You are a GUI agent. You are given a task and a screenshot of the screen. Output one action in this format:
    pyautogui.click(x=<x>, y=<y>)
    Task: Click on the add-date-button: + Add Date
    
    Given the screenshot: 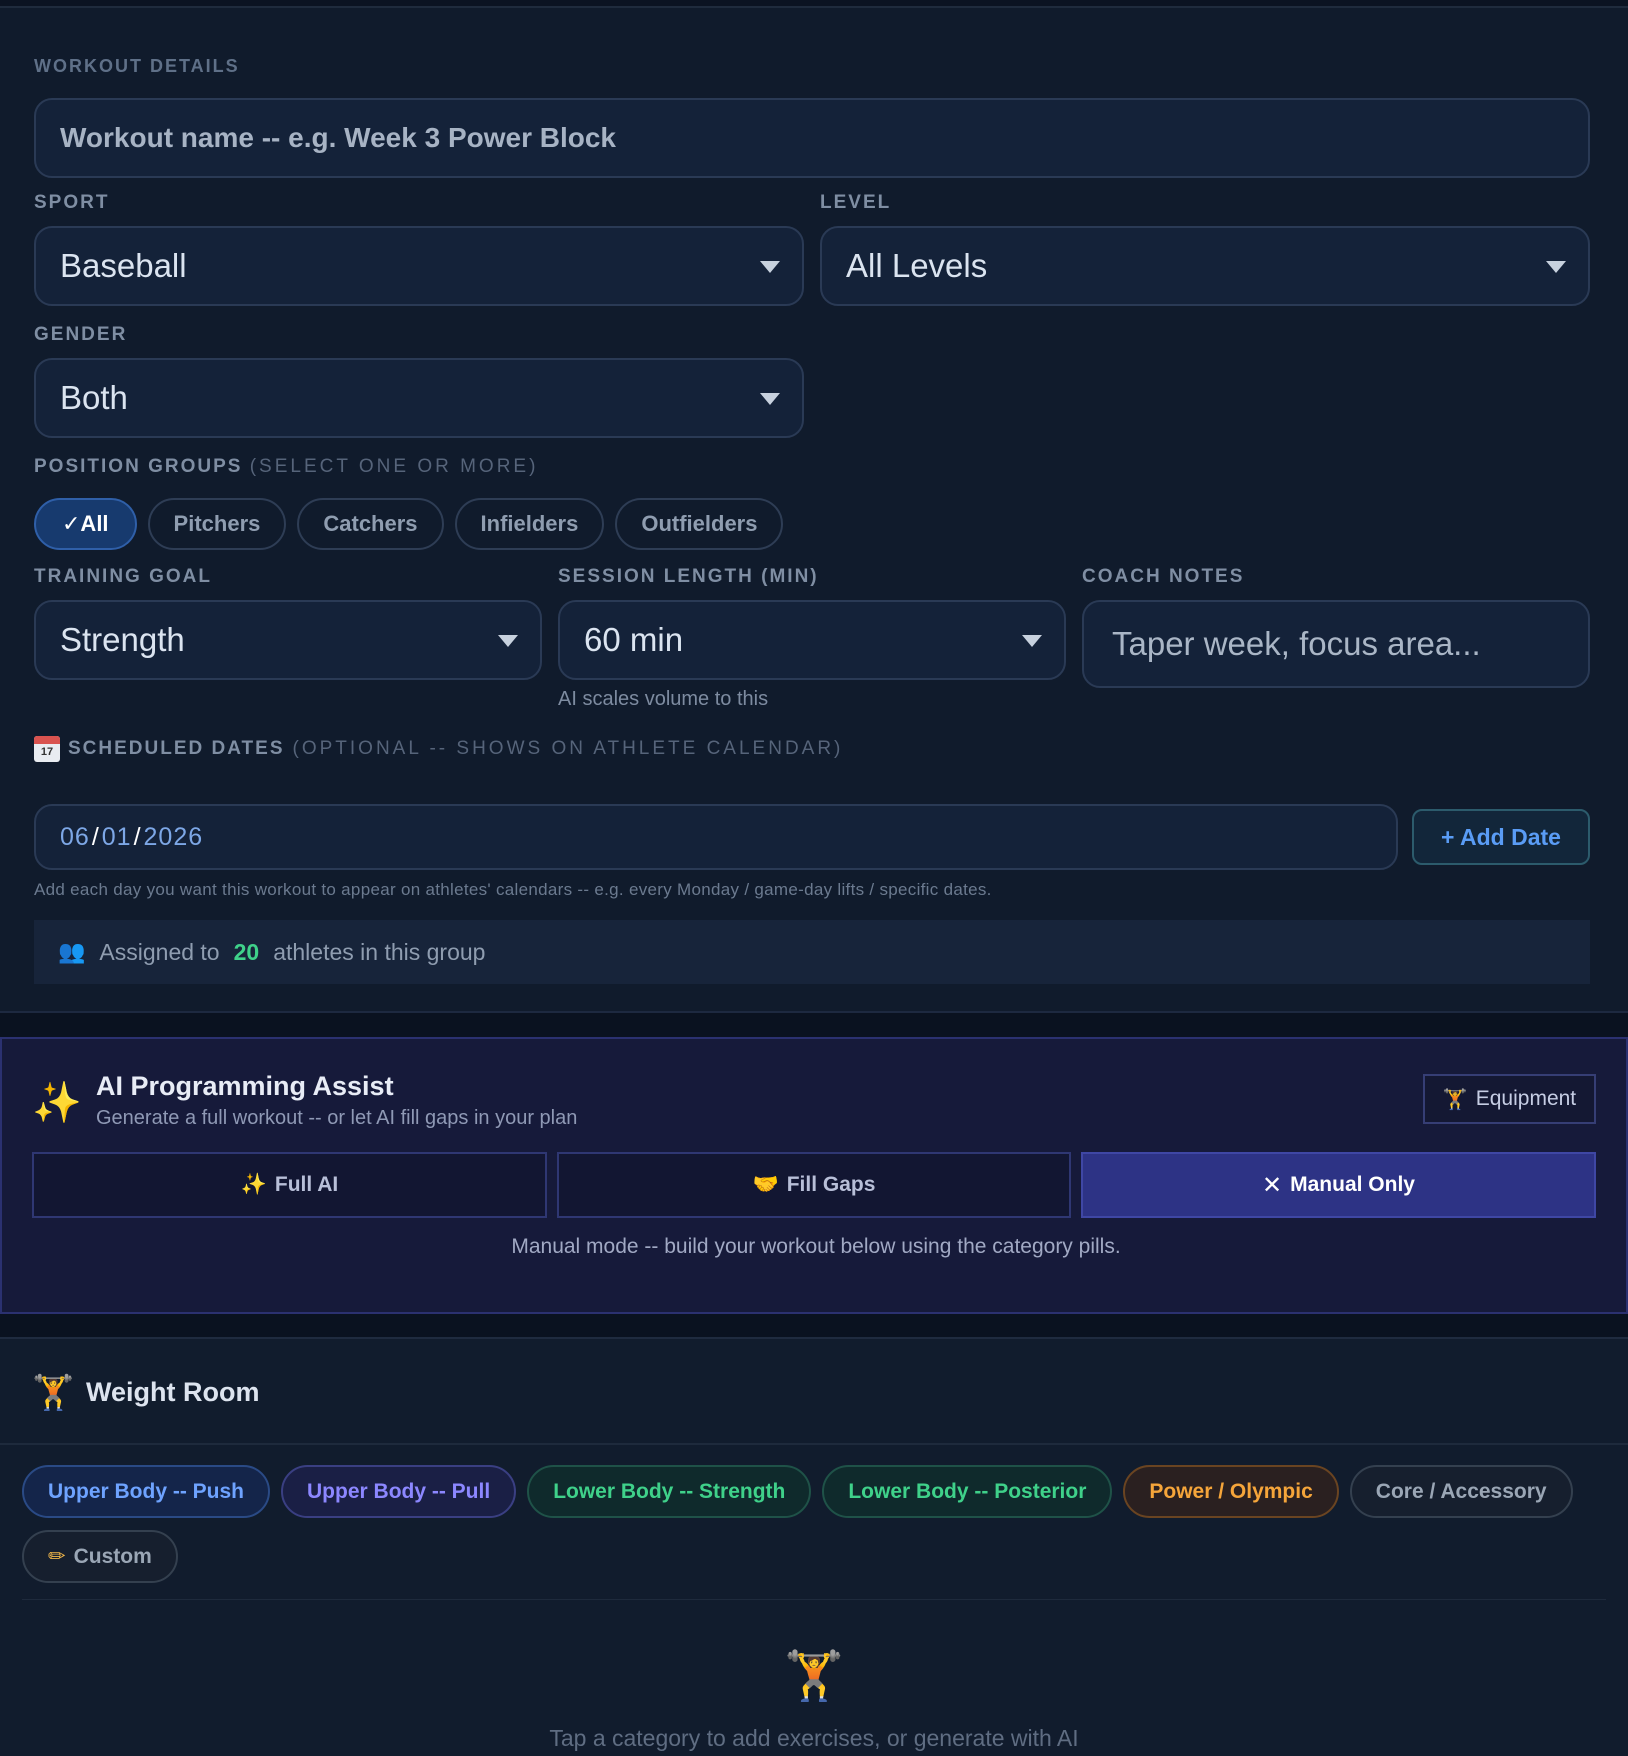 What is the action you would take?
    pyautogui.click(x=1501, y=837)
    